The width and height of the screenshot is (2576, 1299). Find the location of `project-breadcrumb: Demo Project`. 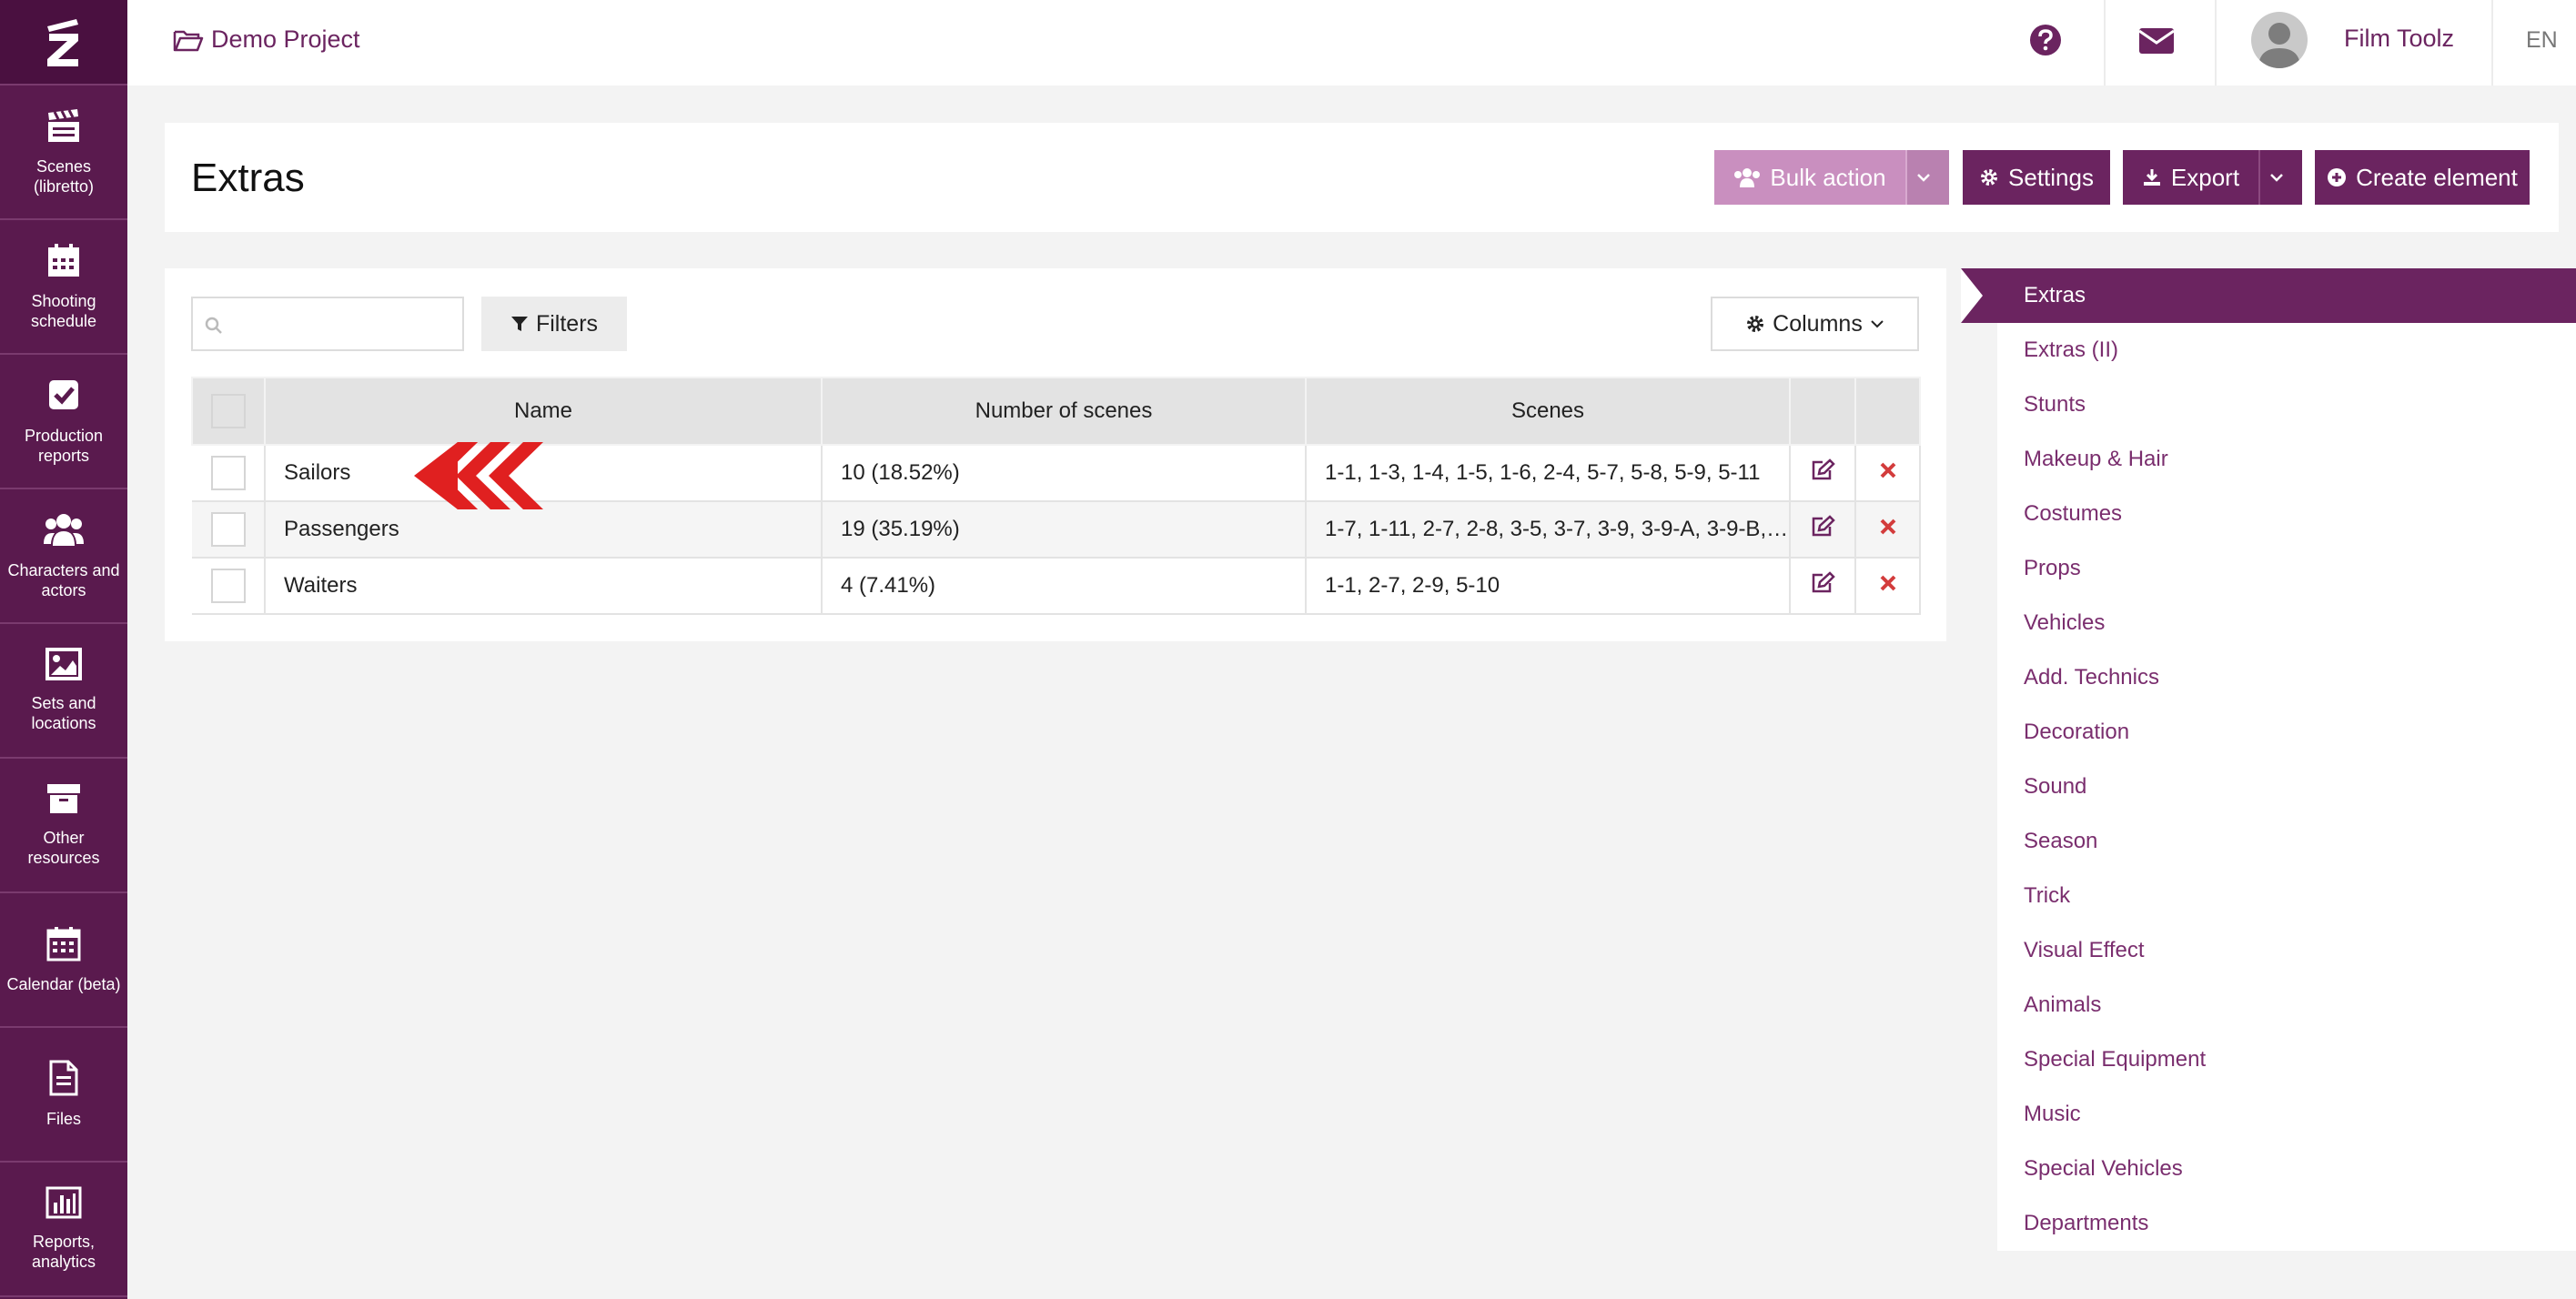

project-breadcrumb: Demo Project is located at coordinates (266, 39).